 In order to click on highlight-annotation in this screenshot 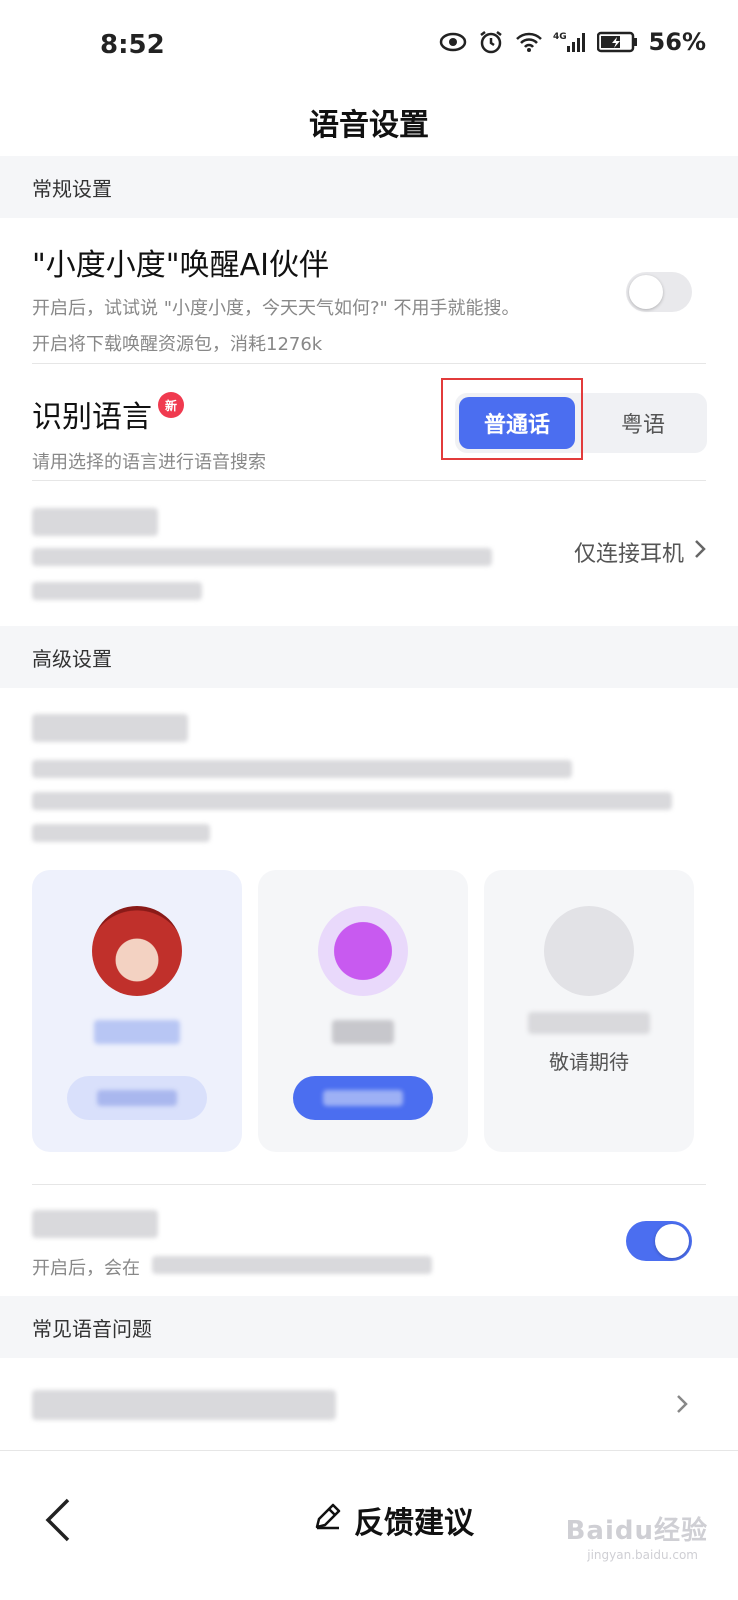, I will do `click(512, 419)`.